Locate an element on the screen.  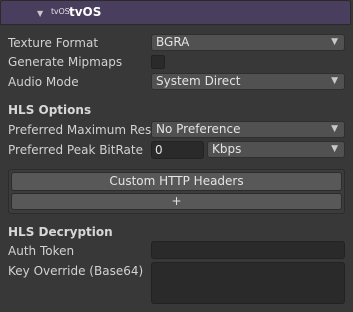
auth-token-input is located at coordinates (248, 250).